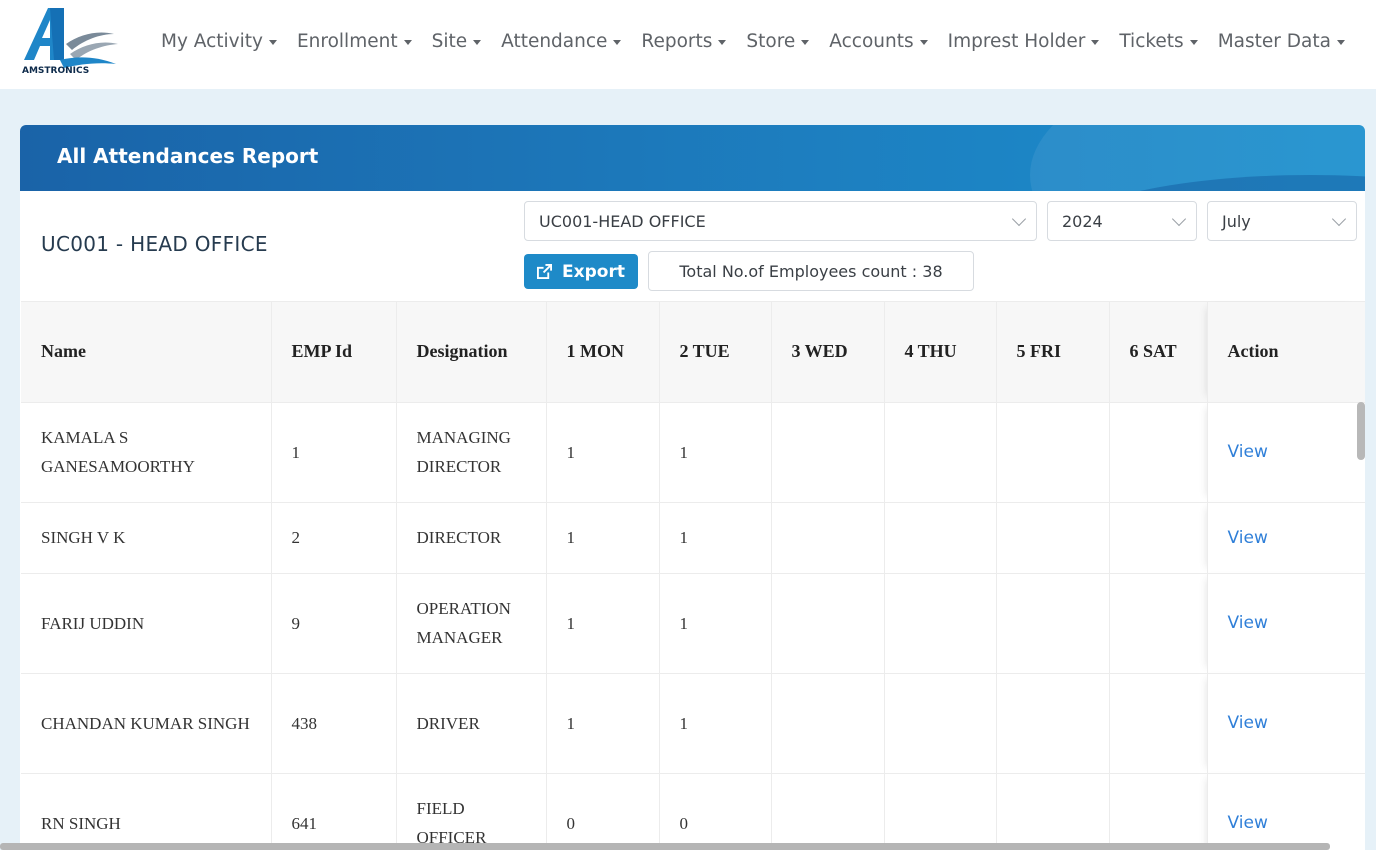 This screenshot has width=1376, height=850. I want to click on office-select: UC001-HEAD OFFICE, so click(780, 221).